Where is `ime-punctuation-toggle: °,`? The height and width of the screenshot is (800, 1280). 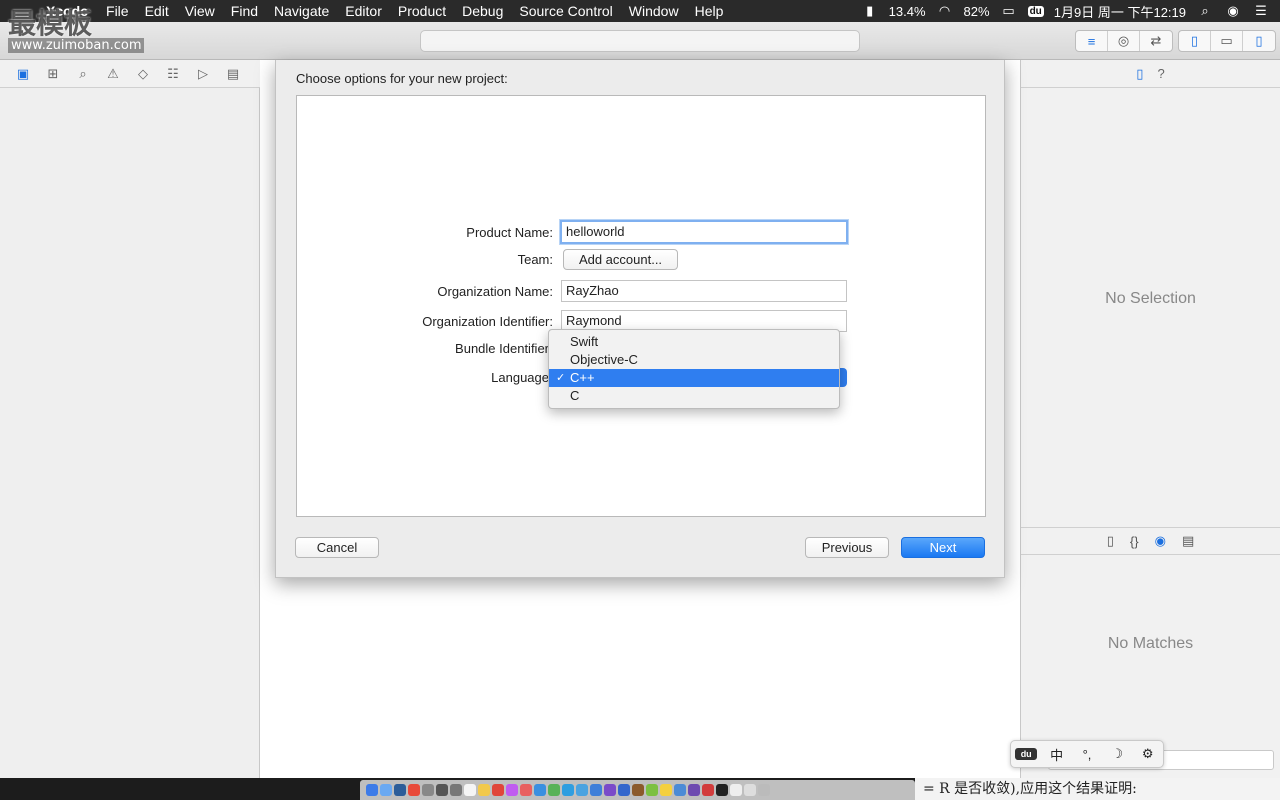 ime-punctuation-toggle: °, is located at coordinates (1087, 754).